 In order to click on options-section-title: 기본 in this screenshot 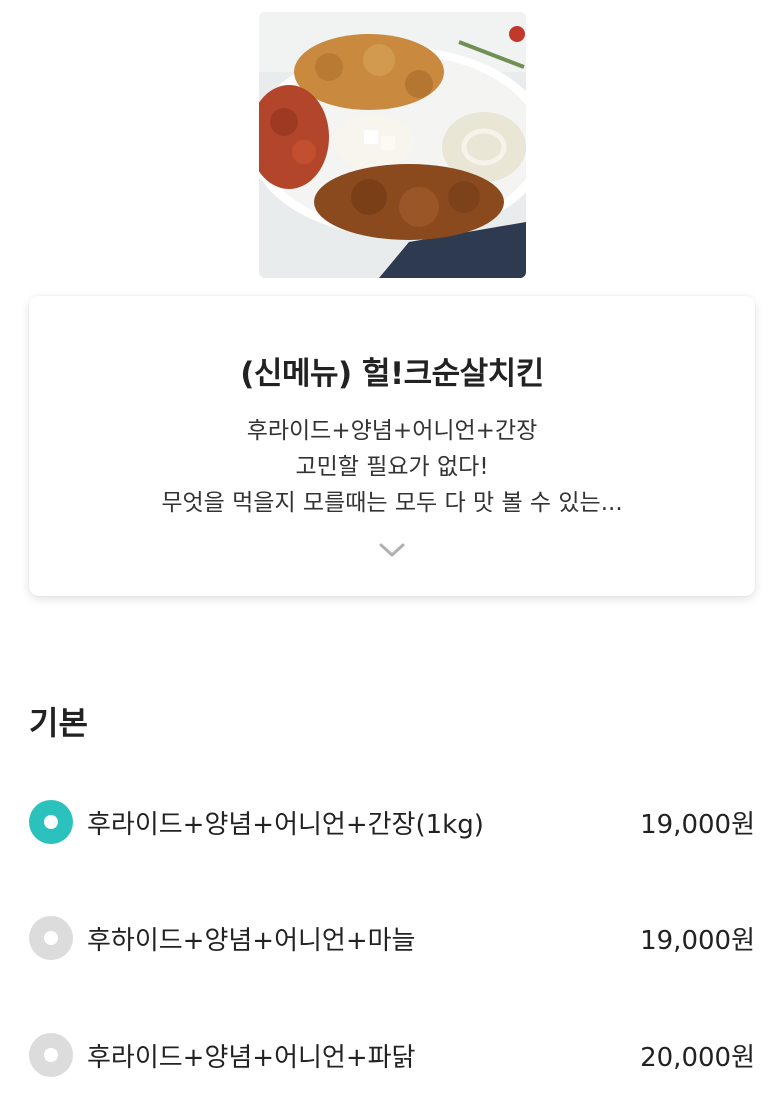, I will do `click(58, 723)`.